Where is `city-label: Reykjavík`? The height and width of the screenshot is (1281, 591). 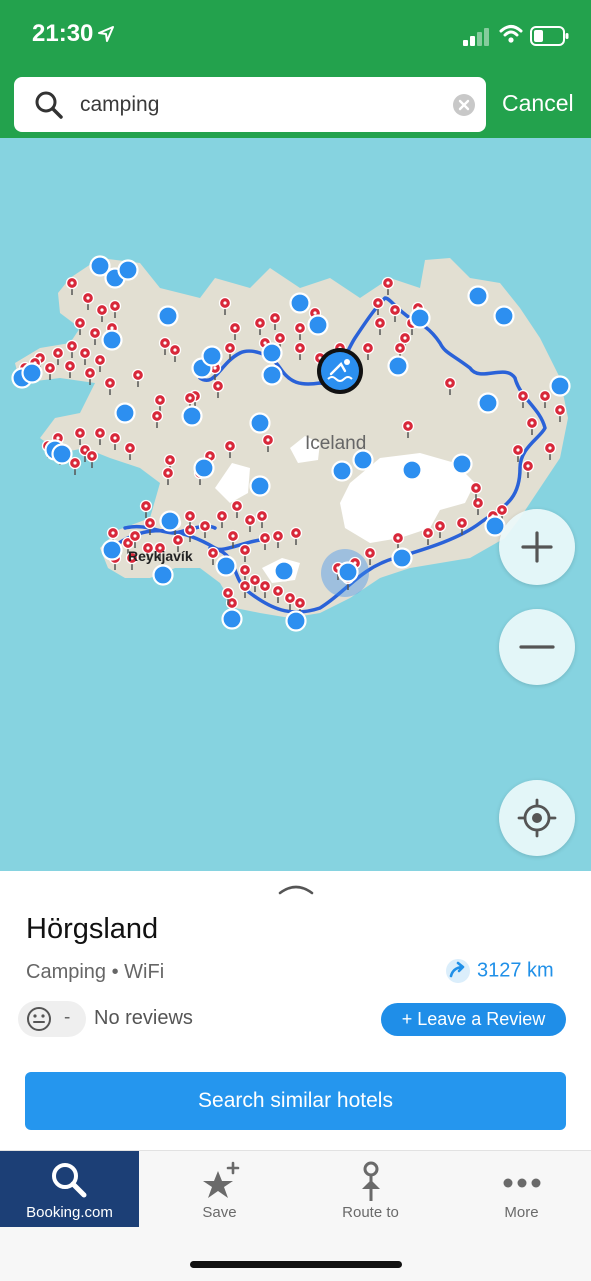
city-label: Reykjavík is located at coordinates (160, 556).